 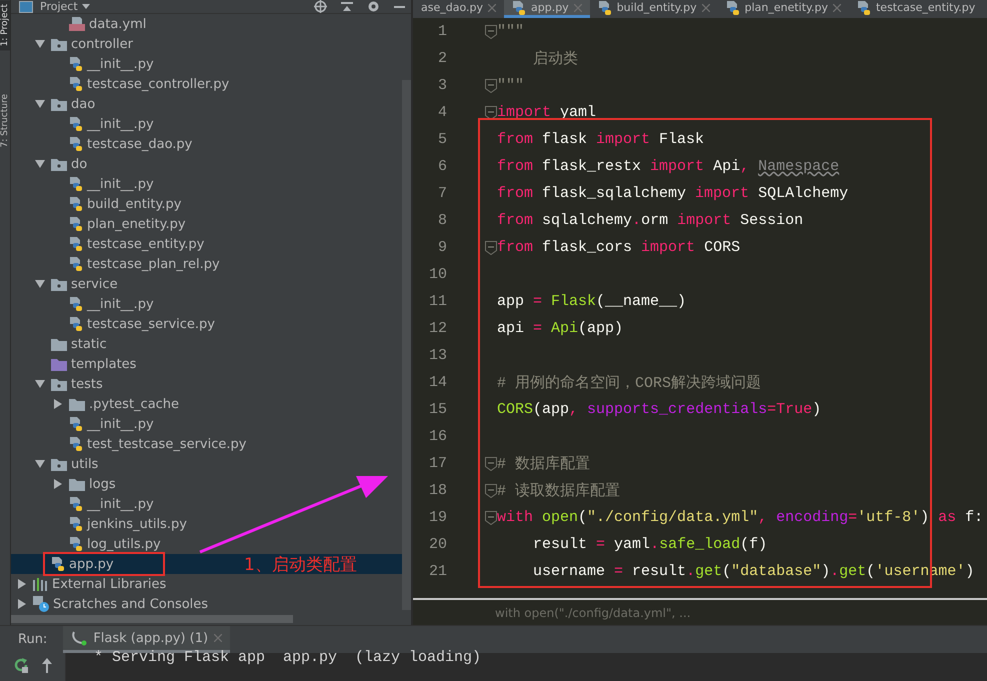 What do you see at coordinates (117, 24) in the screenshot?
I see `tree-item-label: data.yml` at bounding box center [117, 24].